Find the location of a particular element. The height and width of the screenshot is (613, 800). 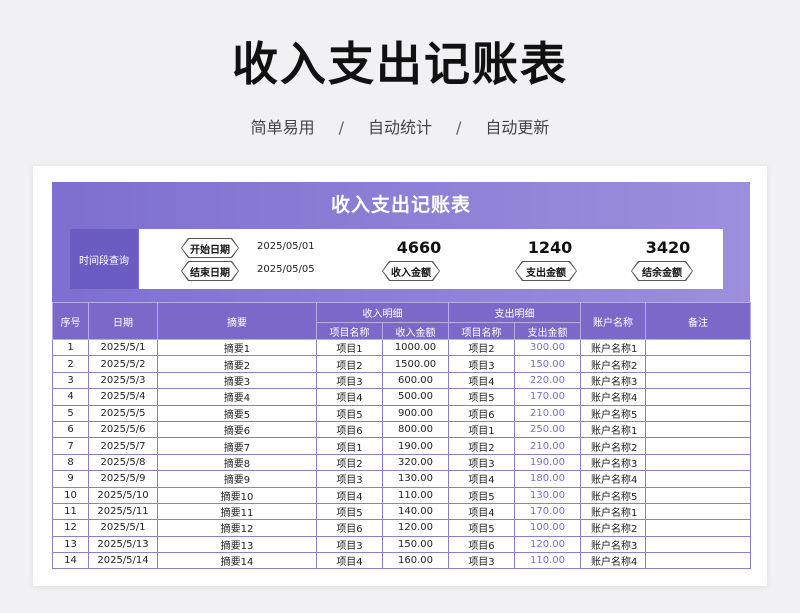

cell-index: 13 is located at coordinates (70, 544).